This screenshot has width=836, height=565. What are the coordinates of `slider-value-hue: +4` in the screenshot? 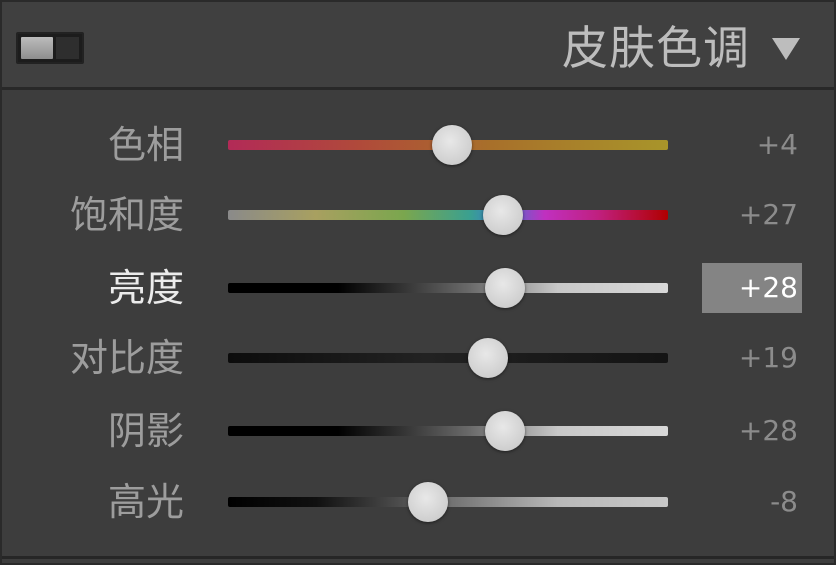 It's located at (777, 145).